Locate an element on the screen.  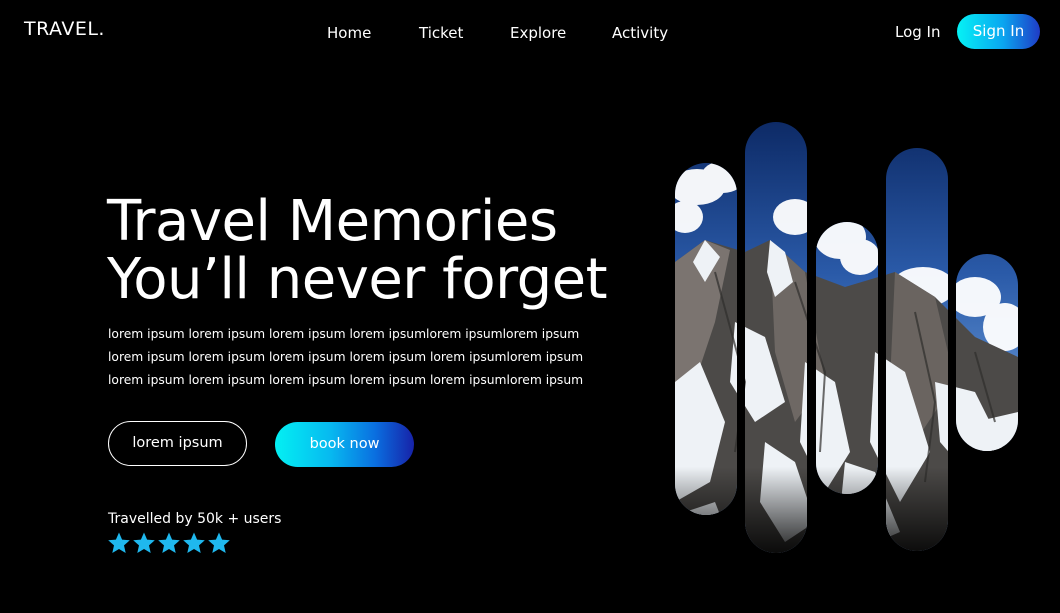
book-now-button: book now is located at coordinates (344, 444).